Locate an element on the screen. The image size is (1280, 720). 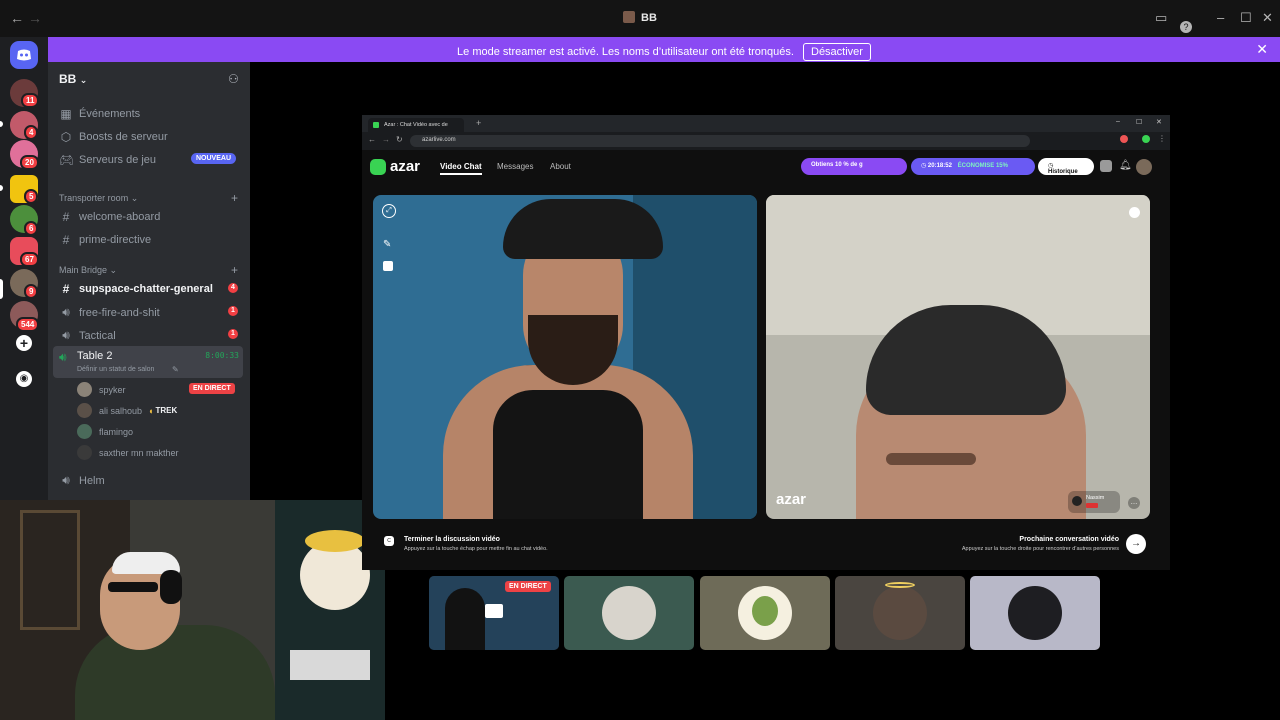
category-transporter-room: Transporter room ⌄ is located at coordinates (98, 198).